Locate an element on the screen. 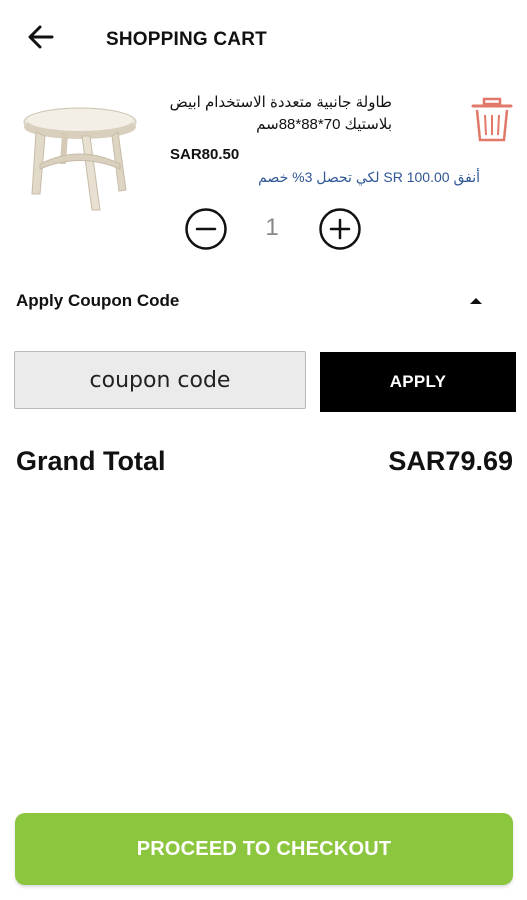 The height and width of the screenshot is (900, 527). grand-total-label: Grand Total is located at coordinates (91, 461).